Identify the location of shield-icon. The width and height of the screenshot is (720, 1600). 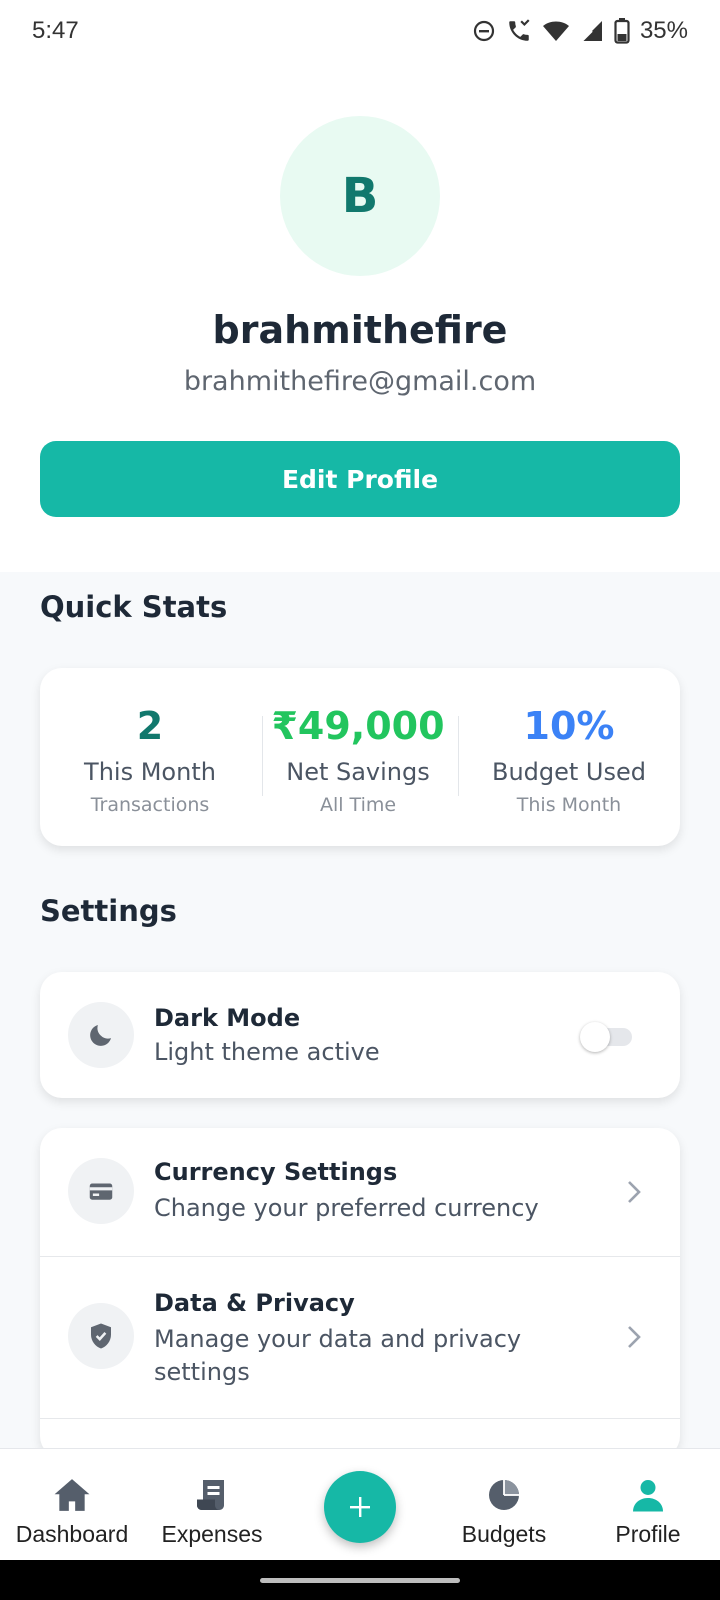
(101, 1336).